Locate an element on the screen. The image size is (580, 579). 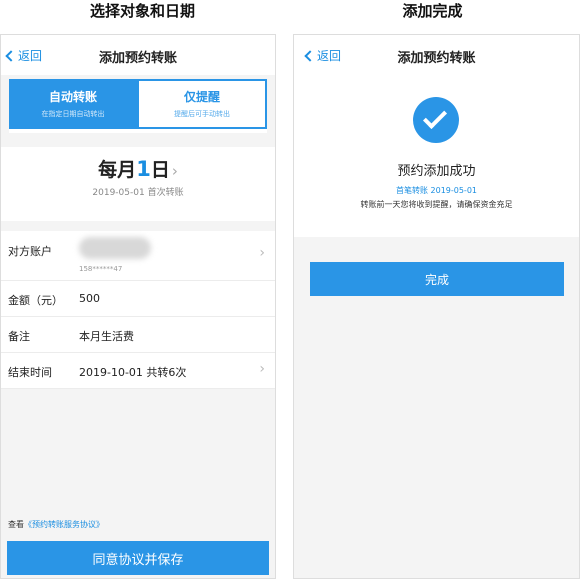
account-number: 158******47 is located at coordinates (101, 269).